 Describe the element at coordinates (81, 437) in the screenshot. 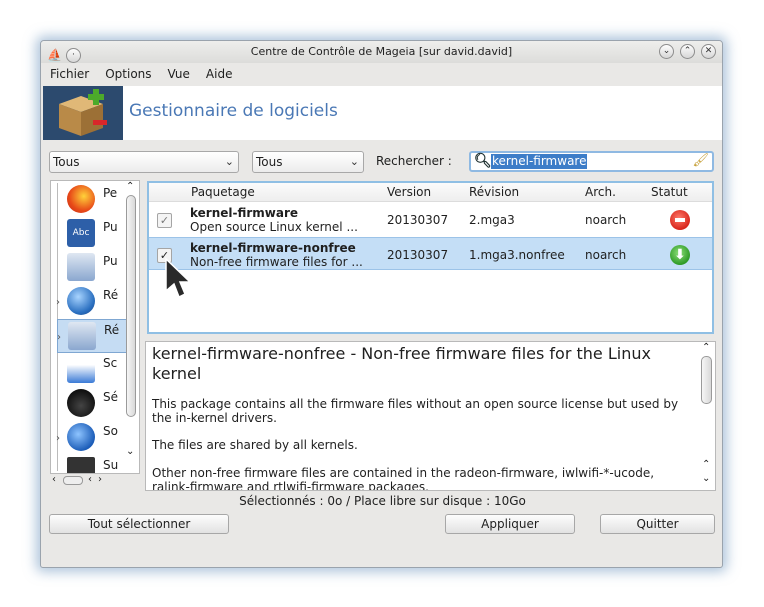

I see `speaker-icon` at that location.